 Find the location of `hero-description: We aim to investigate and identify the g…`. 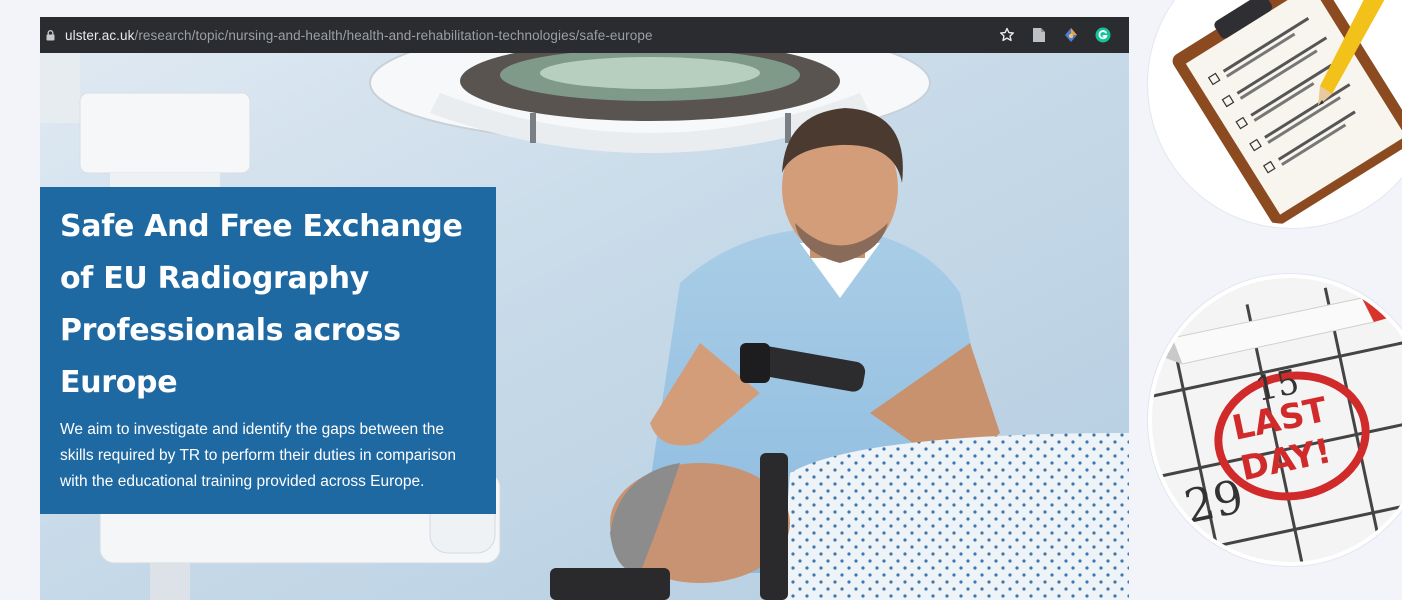

hero-description: We aim to investigate and identify the g… is located at coordinates (258, 455).